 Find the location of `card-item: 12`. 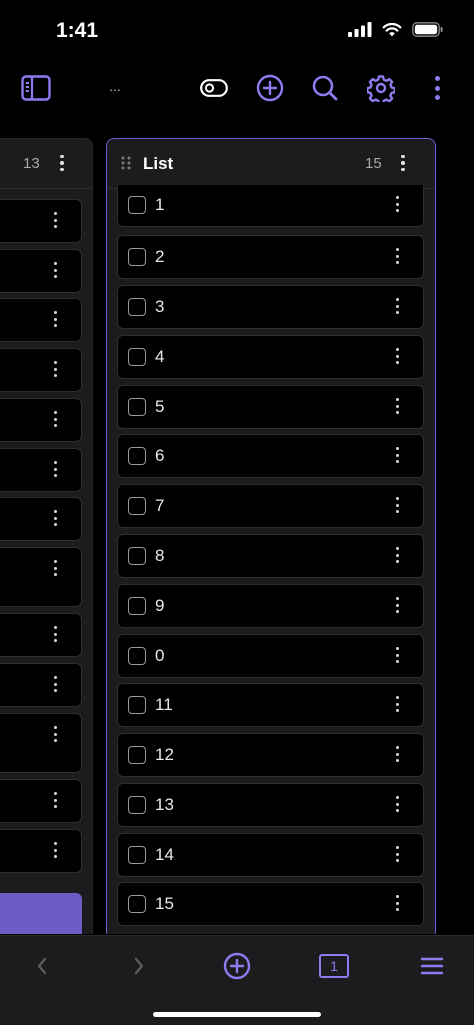

card-item: 12 is located at coordinates (270, 755).